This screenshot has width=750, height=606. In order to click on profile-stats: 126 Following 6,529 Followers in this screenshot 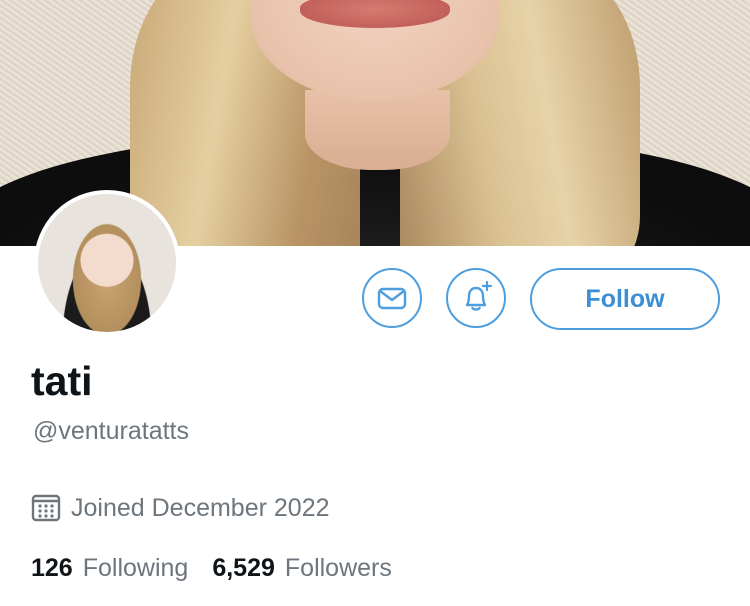, I will do `click(223, 568)`.